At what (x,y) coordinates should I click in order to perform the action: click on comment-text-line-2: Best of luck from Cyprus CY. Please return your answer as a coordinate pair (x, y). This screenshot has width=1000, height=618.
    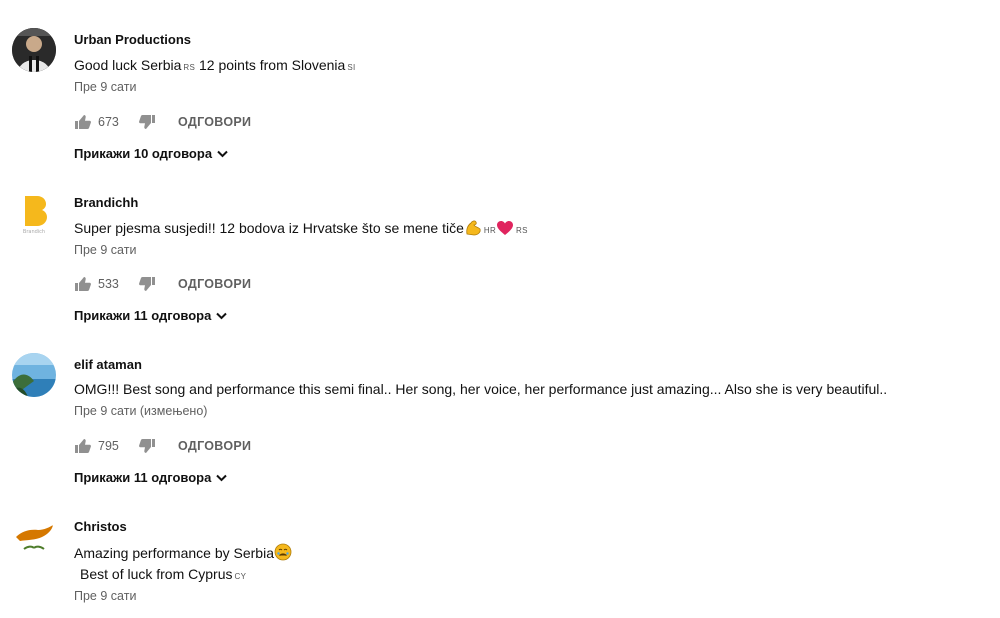
    Looking at the image, I should click on (163, 574).